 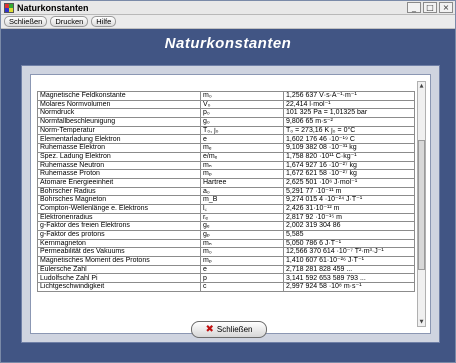 I want to click on table-row: Ruhemasse Proton mₚ 1,672 621 58 ·10⁻²⁷ kg, so click(x=226, y=174).